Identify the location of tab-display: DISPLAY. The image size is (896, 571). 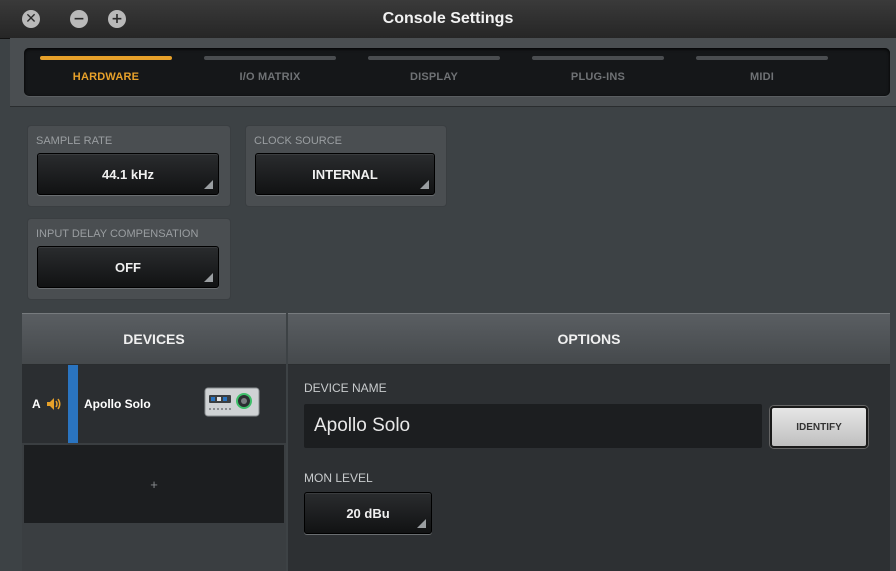
(434, 72).